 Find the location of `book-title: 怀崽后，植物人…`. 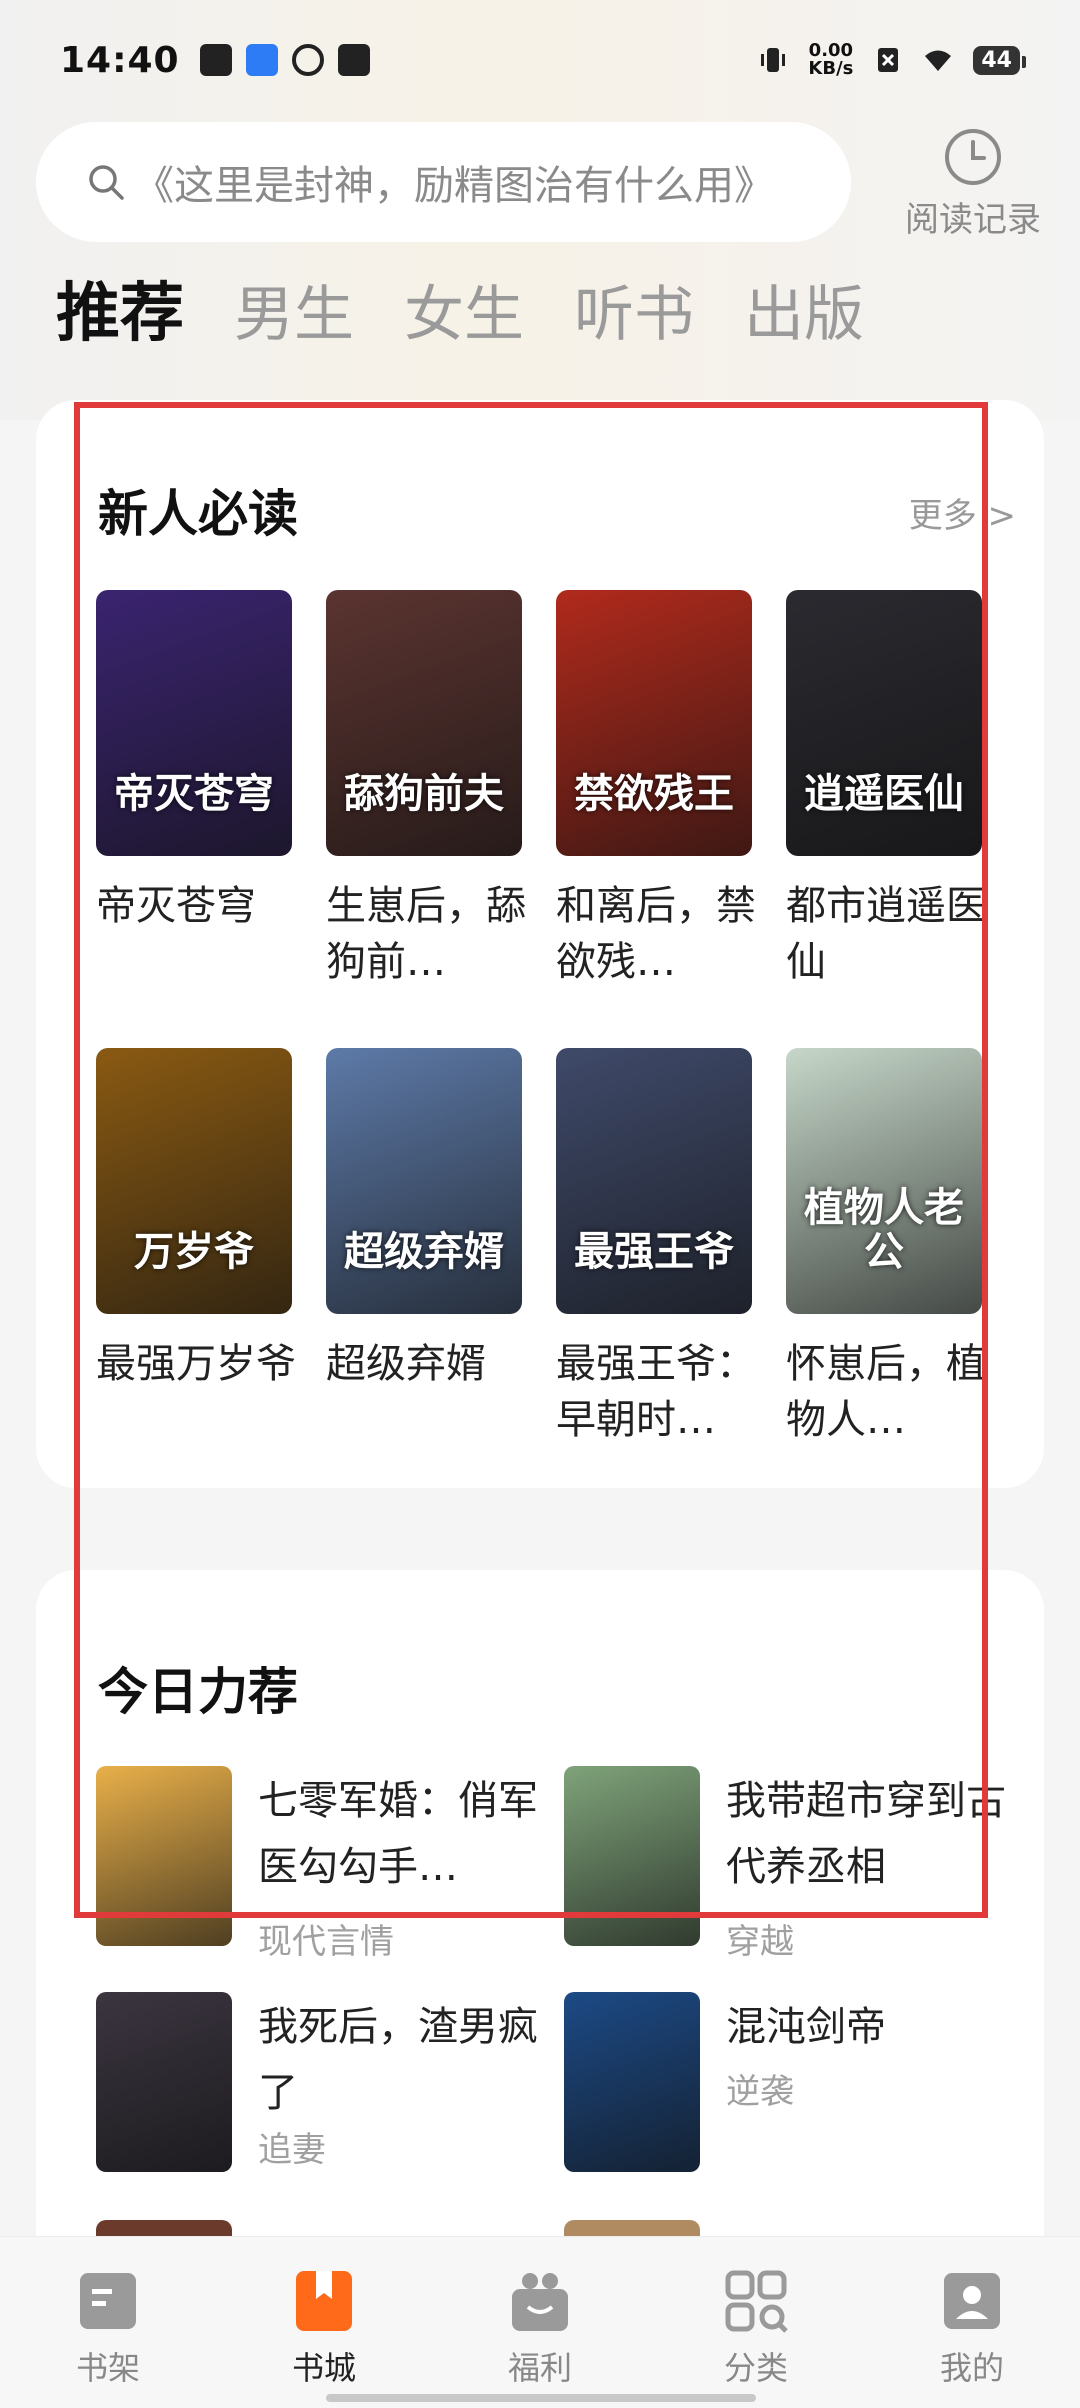

book-title: 怀崽后，植物人… is located at coordinates (886, 1392).